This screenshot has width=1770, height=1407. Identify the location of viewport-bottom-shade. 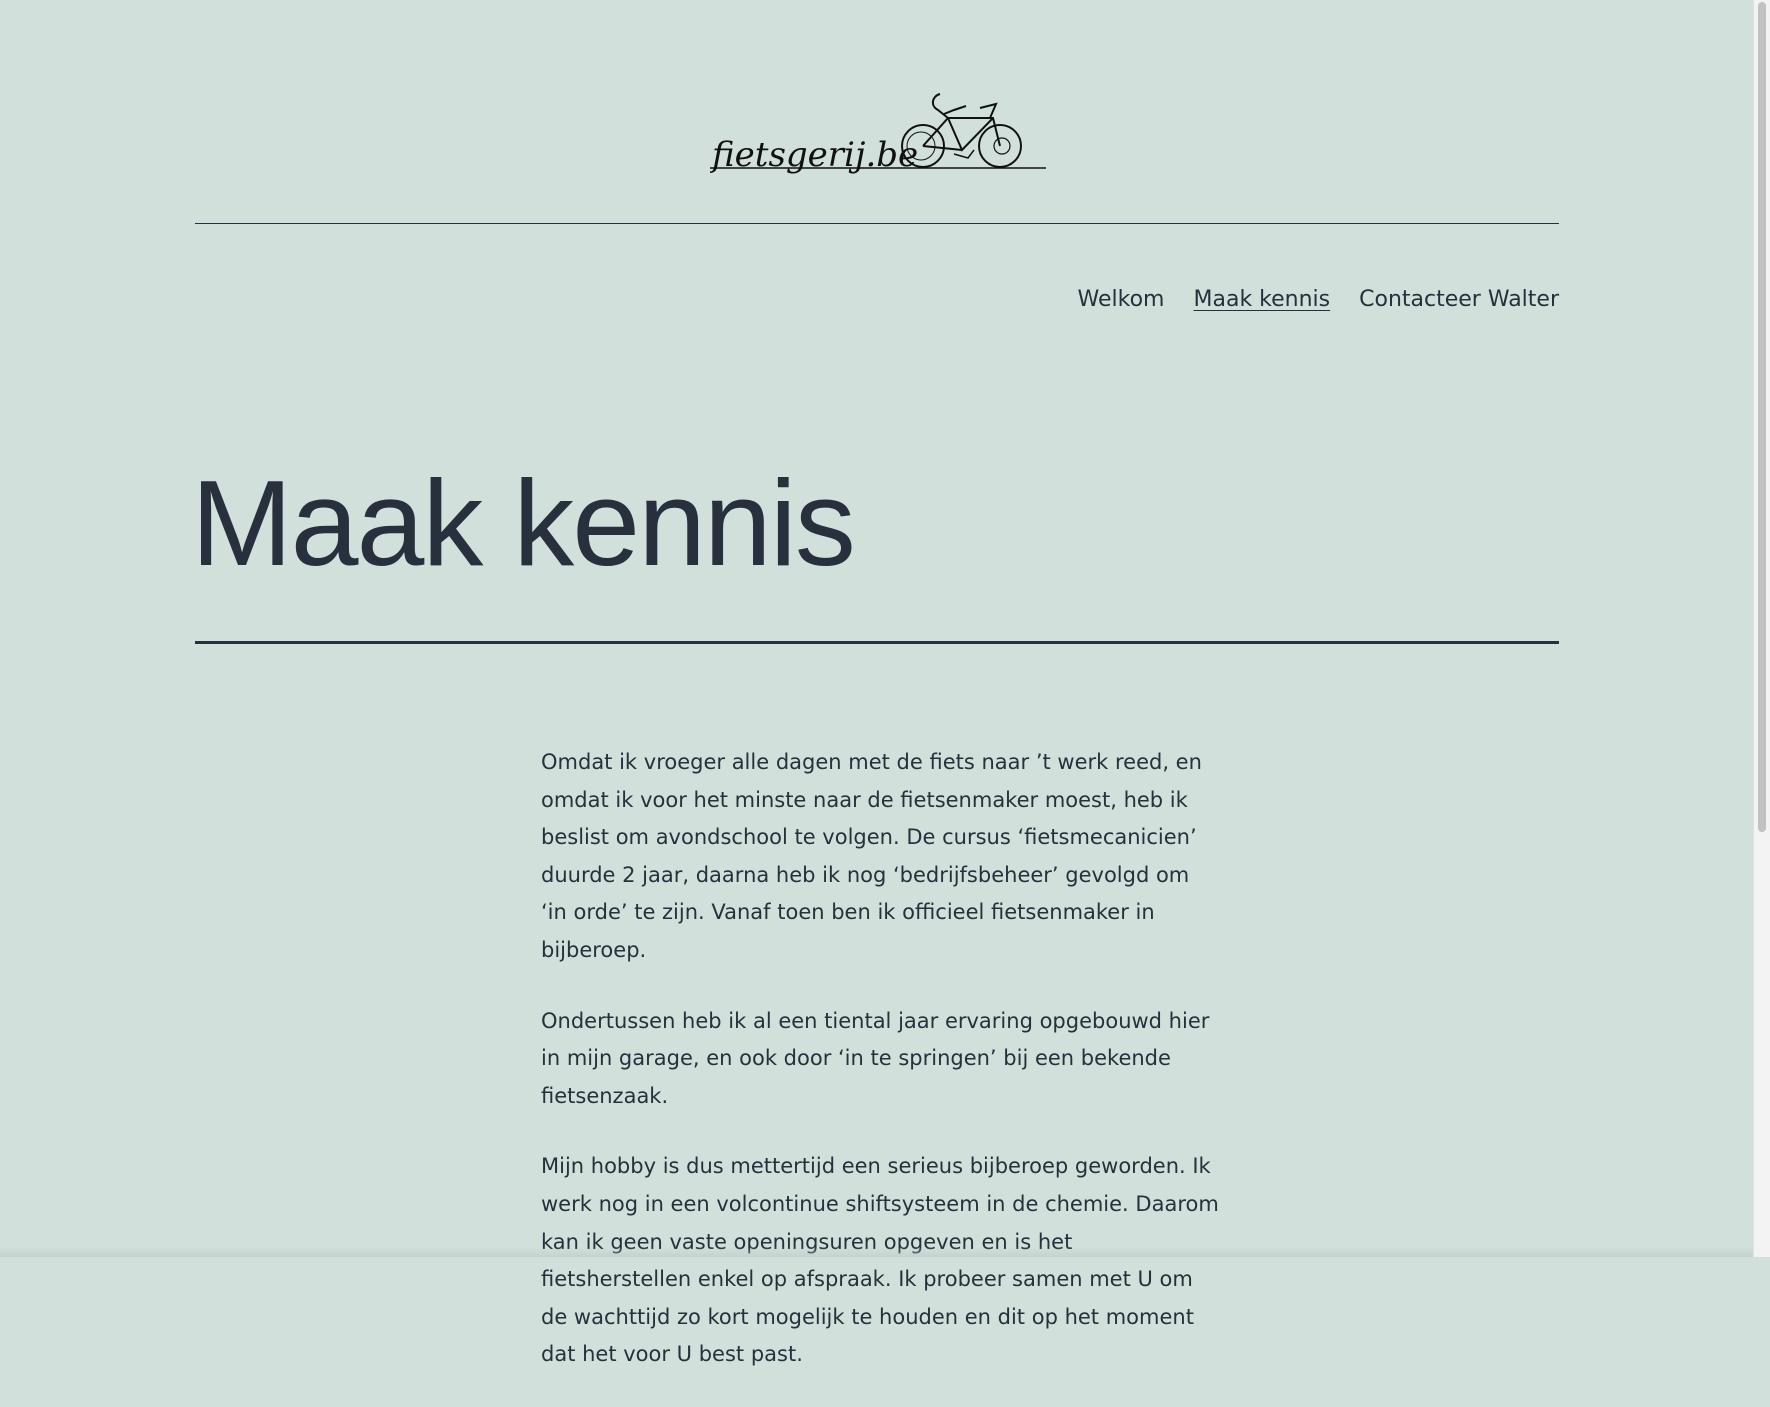
(877, 1252).